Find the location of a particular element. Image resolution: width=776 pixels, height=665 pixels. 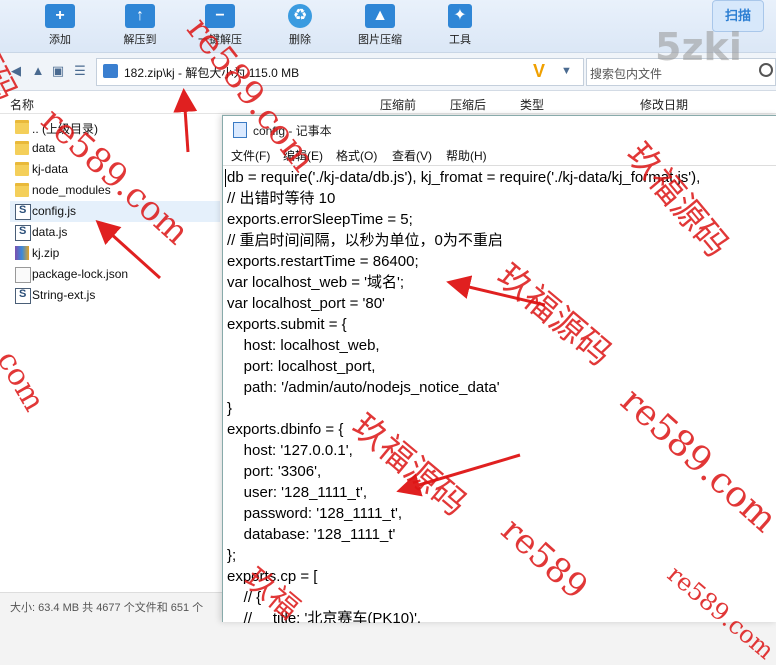

list-item: data is located at coordinates (115, 148).